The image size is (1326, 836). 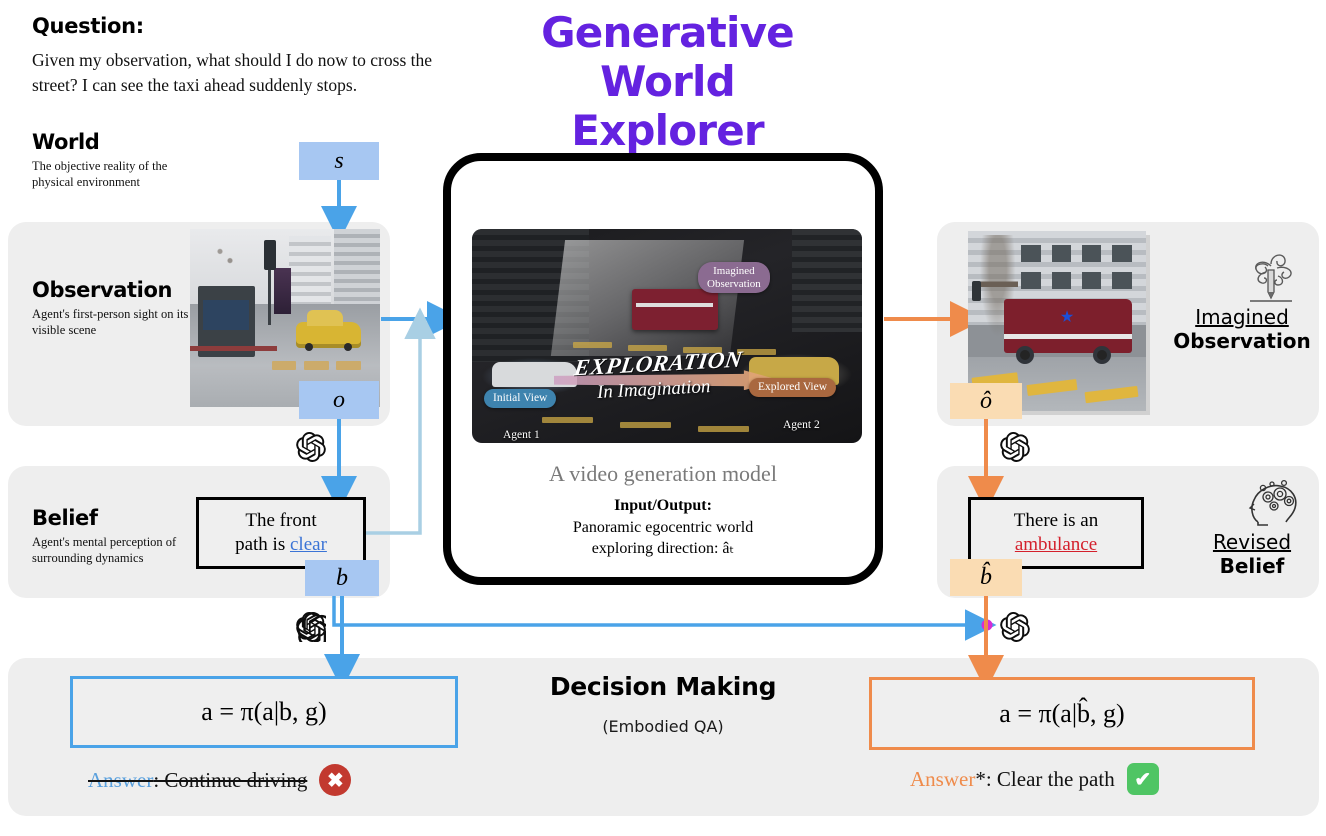 What do you see at coordinates (663, 527) in the screenshot?
I see `io-line-1: Panoramic egocentric world` at bounding box center [663, 527].